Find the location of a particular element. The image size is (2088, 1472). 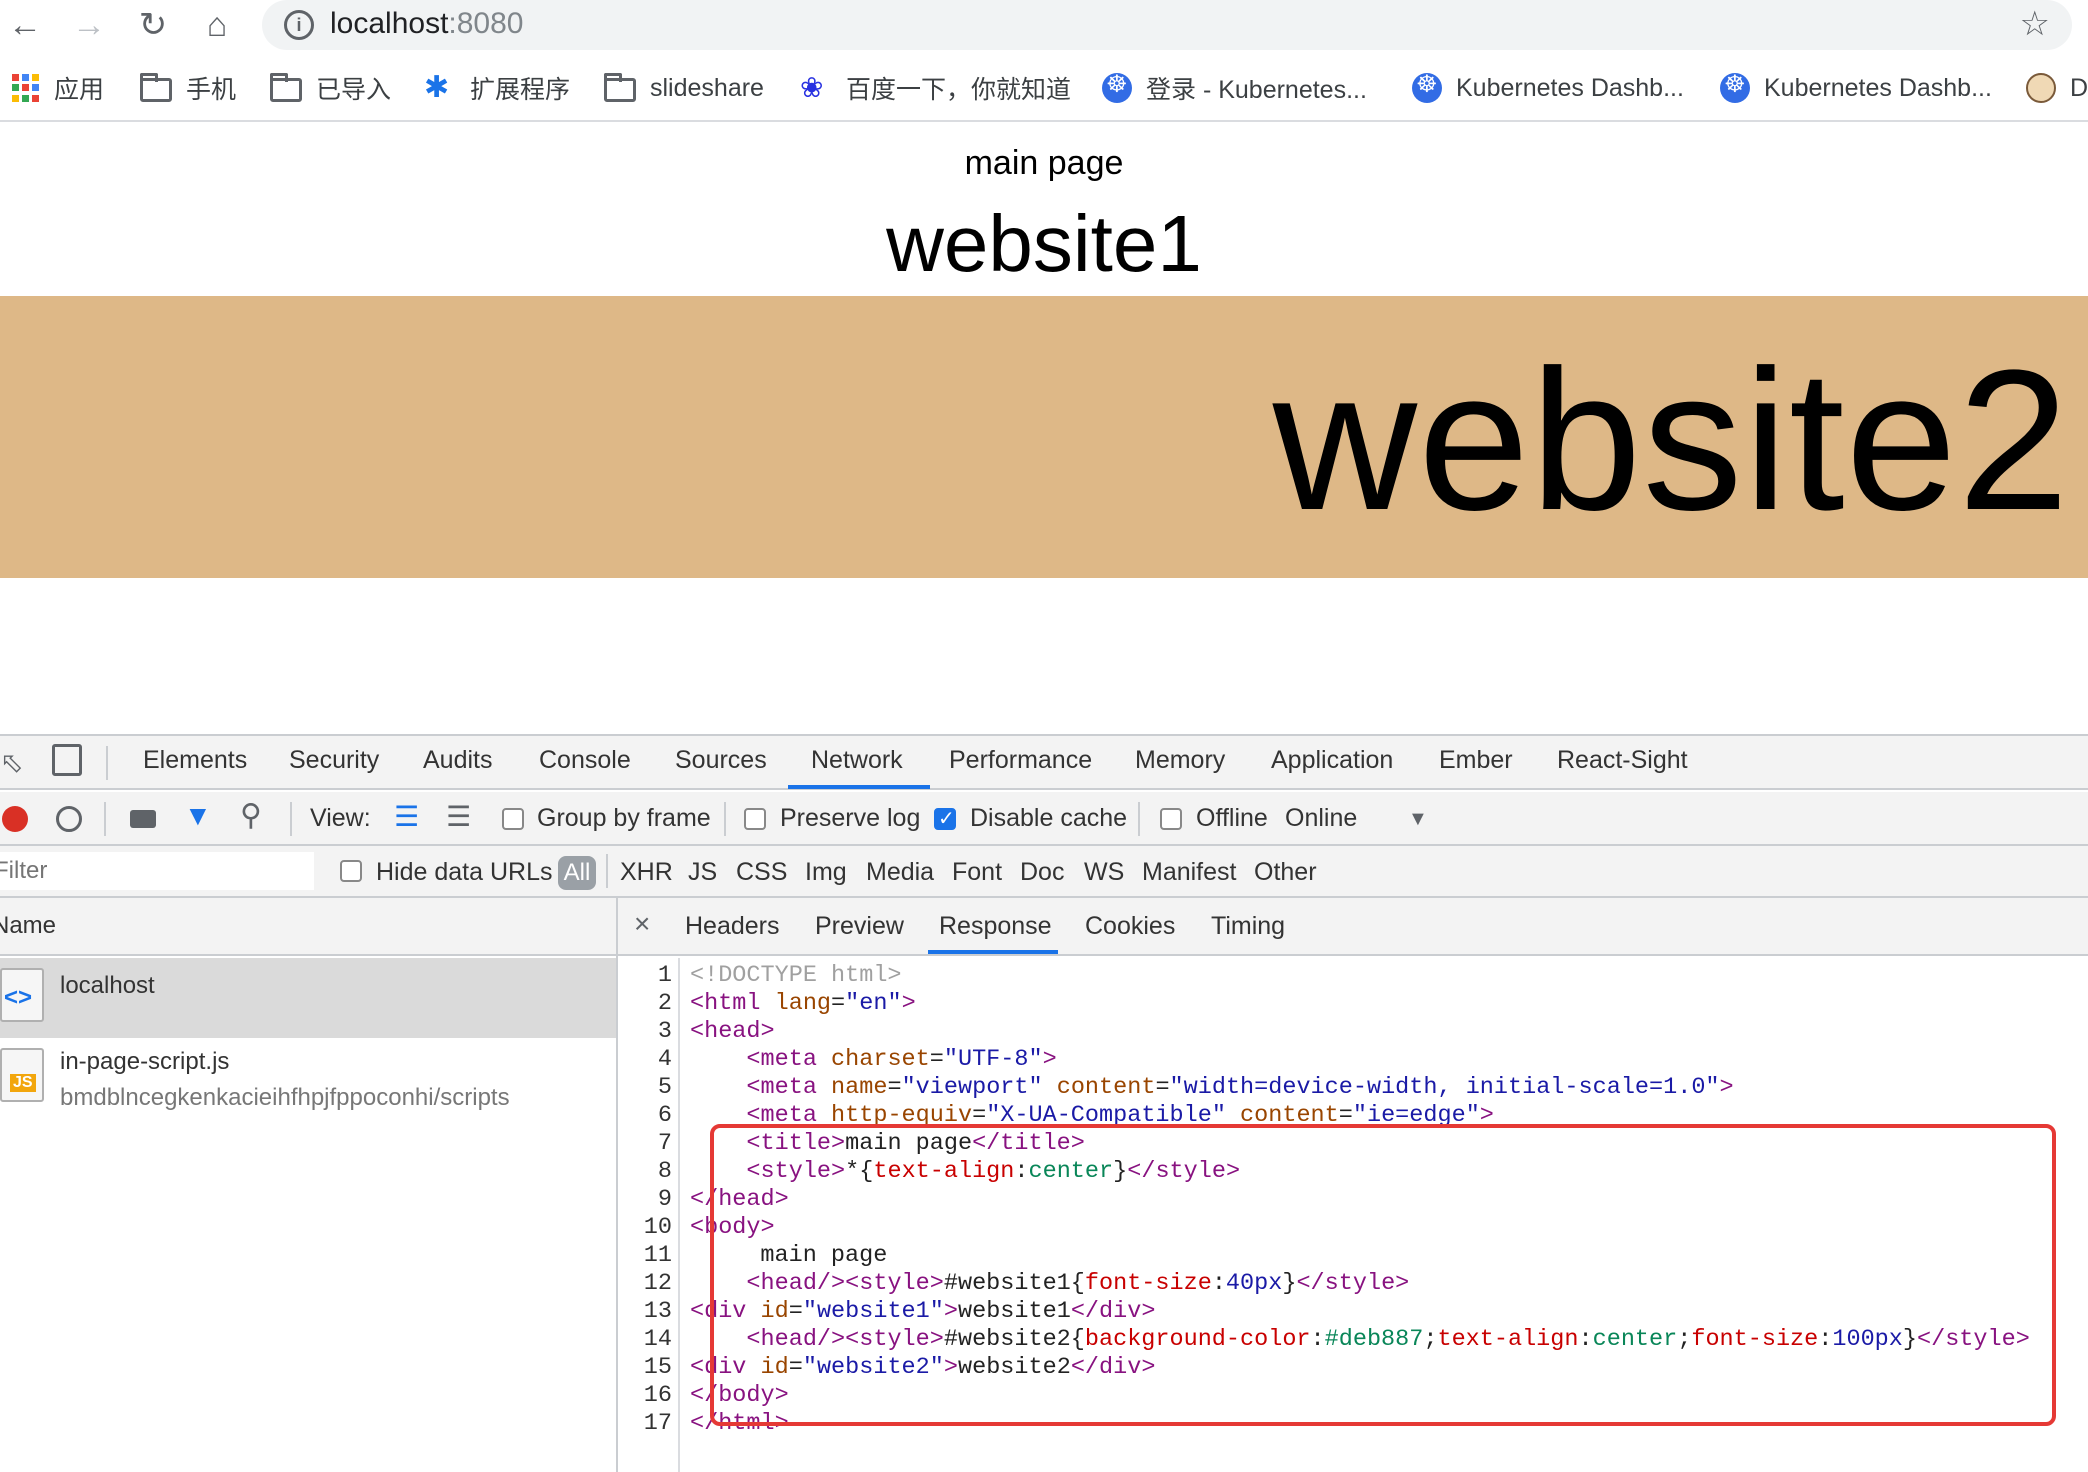

js-badge-icon: JS is located at coordinates (23, 1083).